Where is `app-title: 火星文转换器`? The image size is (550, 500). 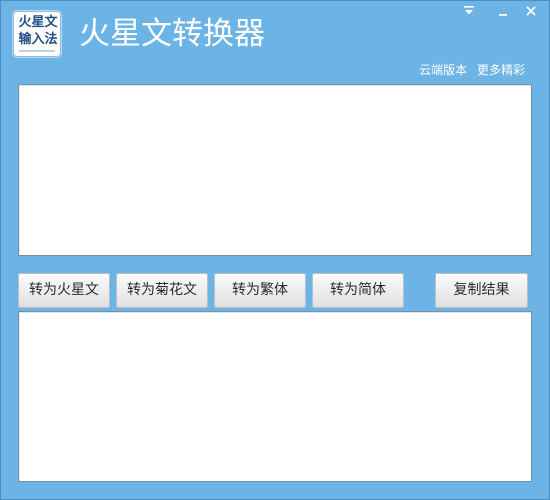
app-title: 火星文转换器 is located at coordinates (172, 34).